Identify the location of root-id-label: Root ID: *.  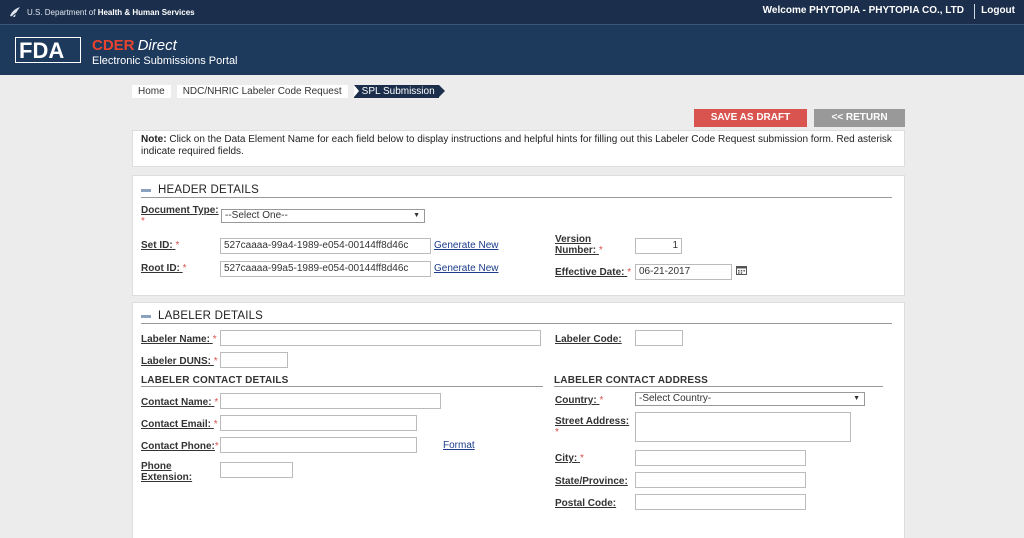
(164, 268).